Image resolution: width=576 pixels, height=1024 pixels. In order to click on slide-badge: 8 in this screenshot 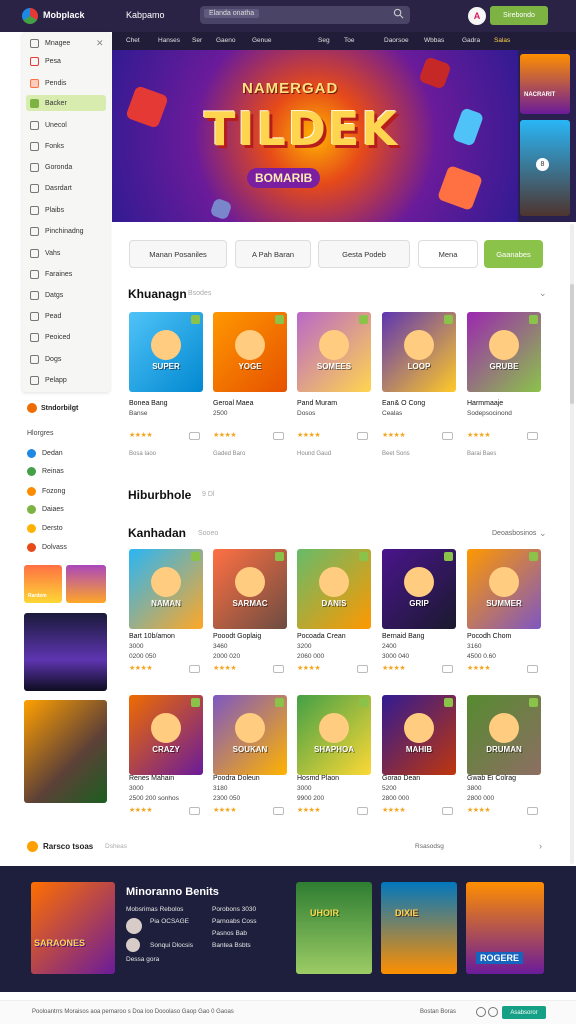, I will do `click(542, 164)`.